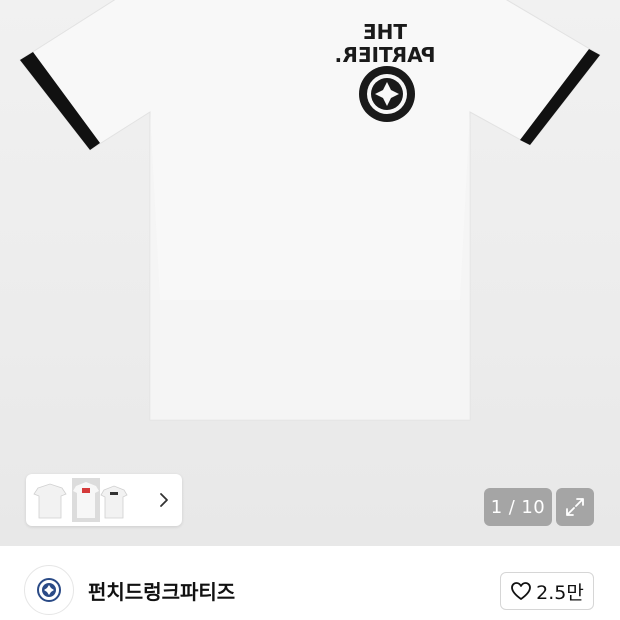  I want to click on chevron-right-icon, so click(164, 500).